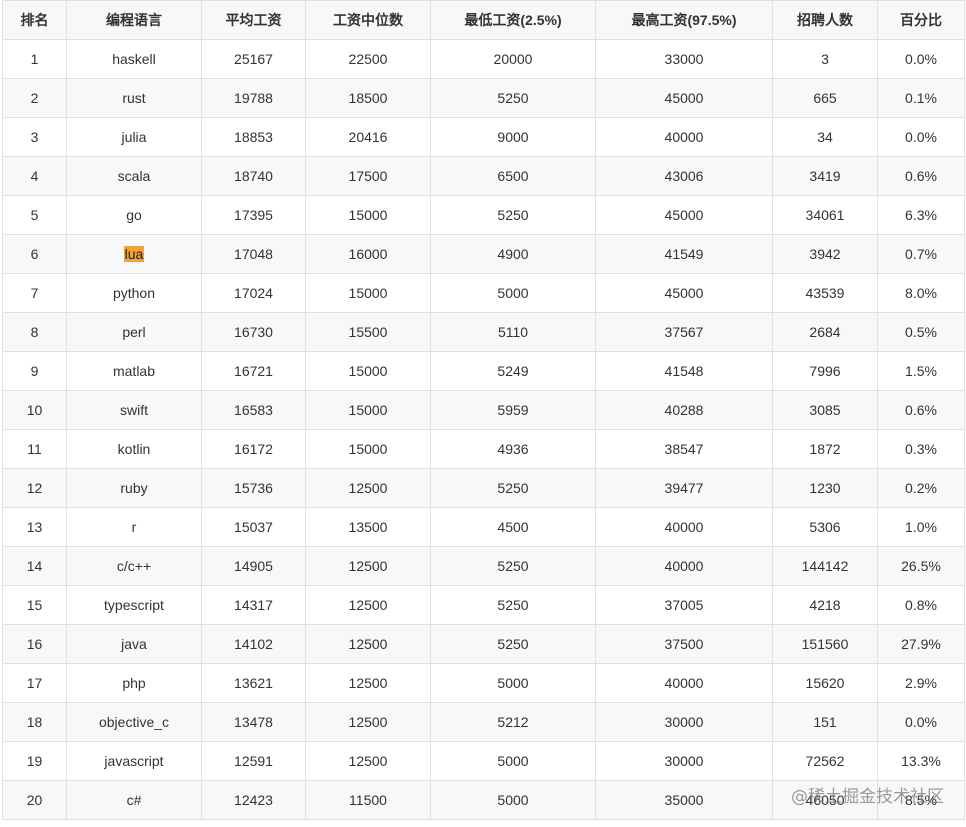  What do you see at coordinates (368, 137) in the screenshot?
I see `cell-median-salary: 20416` at bounding box center [368, 137].